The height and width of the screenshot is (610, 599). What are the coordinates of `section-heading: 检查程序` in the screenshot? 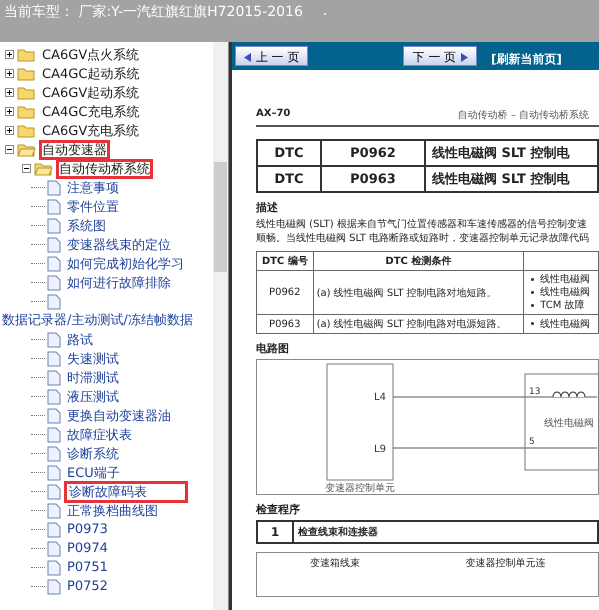 It's located at (278, 509).